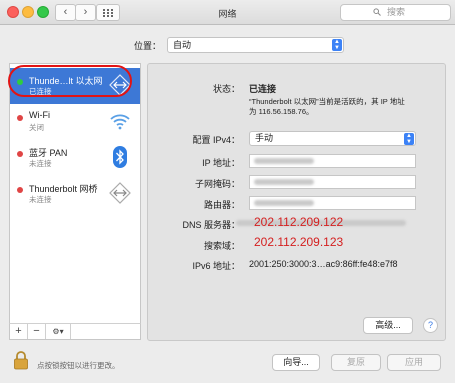 Image resolution: width=455 pixels, height=383 pixels. What do you see at coordinates (221, 246) in the screenshot?
I see `search-domain-label: 搜索域：` at bounding box center [221, 246].